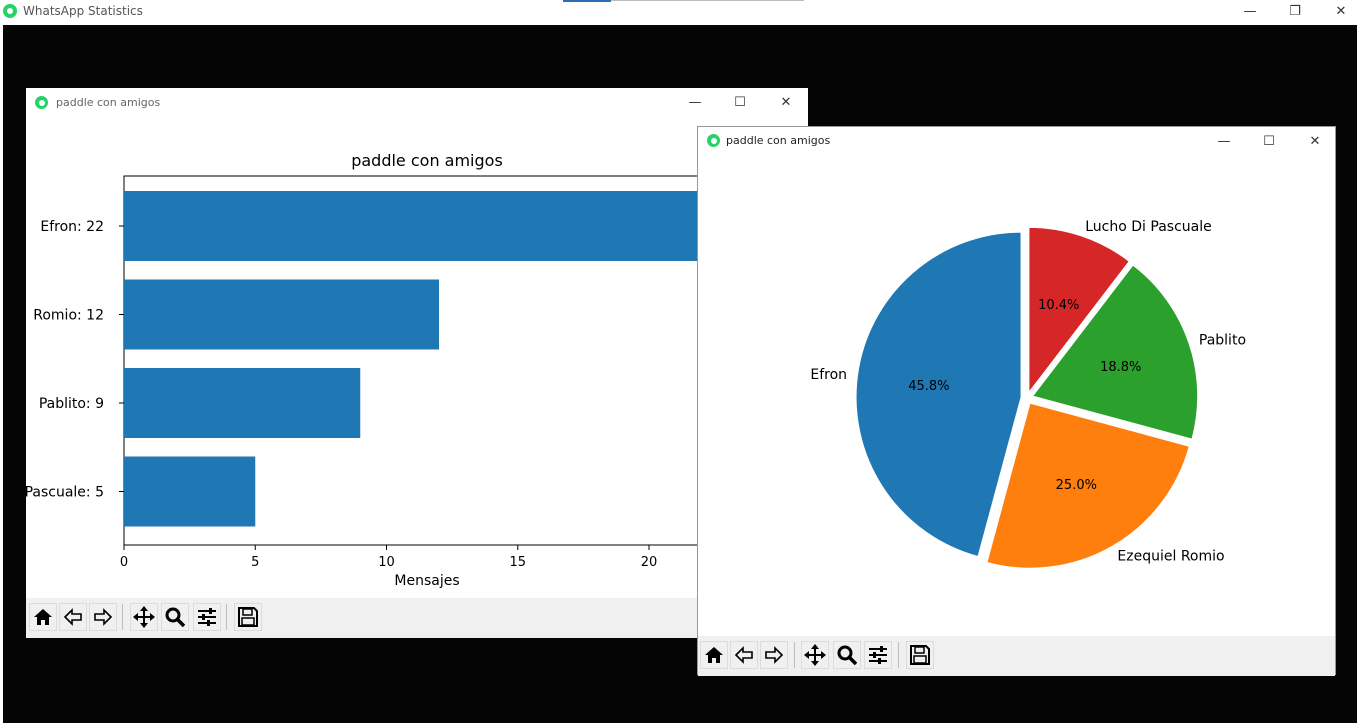 This screenshot has height=726, width=1357. Describe the element at coordinates (828, 375) in the screenshot. I see `pie-slice-label: Efron` at that location.